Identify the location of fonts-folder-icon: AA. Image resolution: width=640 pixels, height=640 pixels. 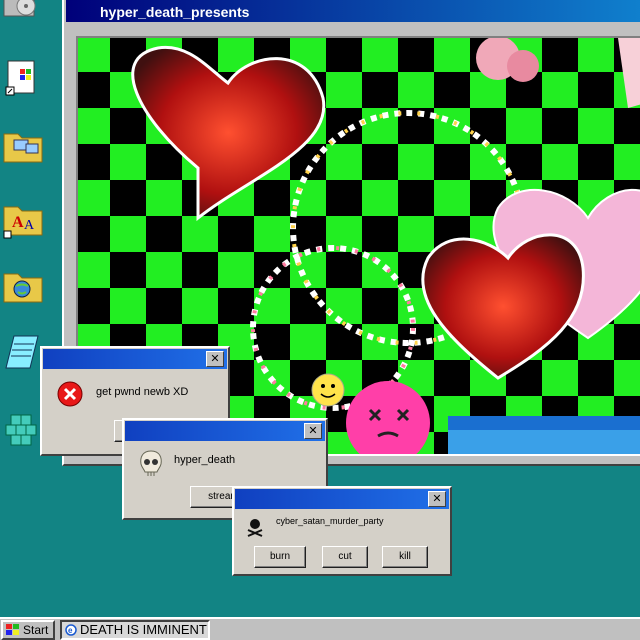
(23, 218).